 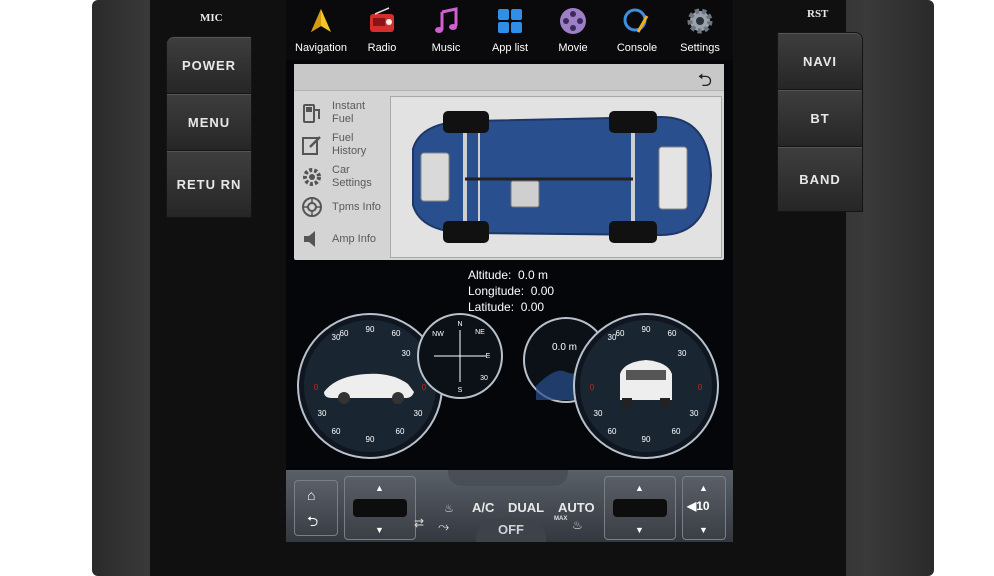 I want to click on speaker-icon, so click(x=309, y=239).